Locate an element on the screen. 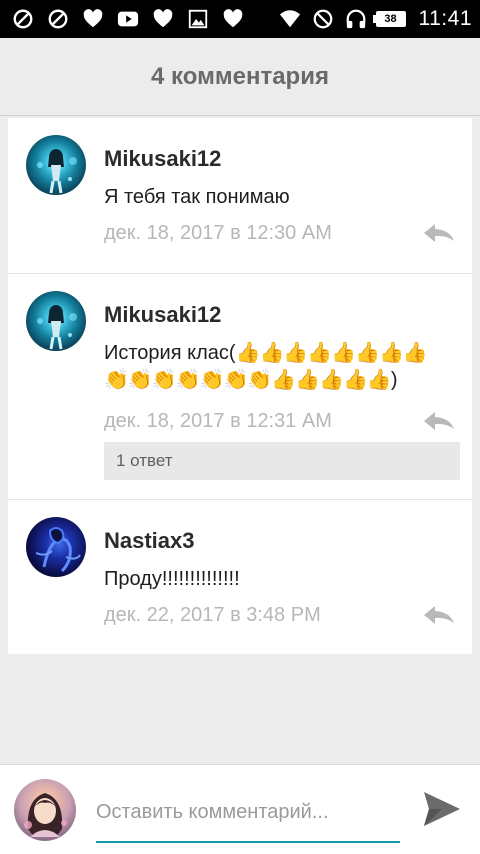 This screenshot has width=480, height=854. comment-text: Я тебя так понимаю is located at coordinates (197, 197).